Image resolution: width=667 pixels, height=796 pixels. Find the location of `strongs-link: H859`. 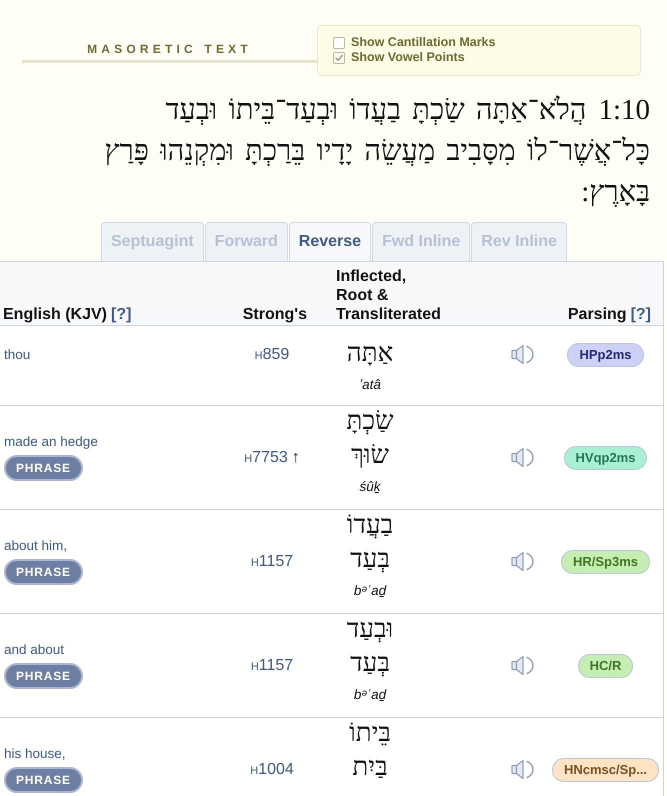

strongs-link: H859 is located at coordinates (272, 355).